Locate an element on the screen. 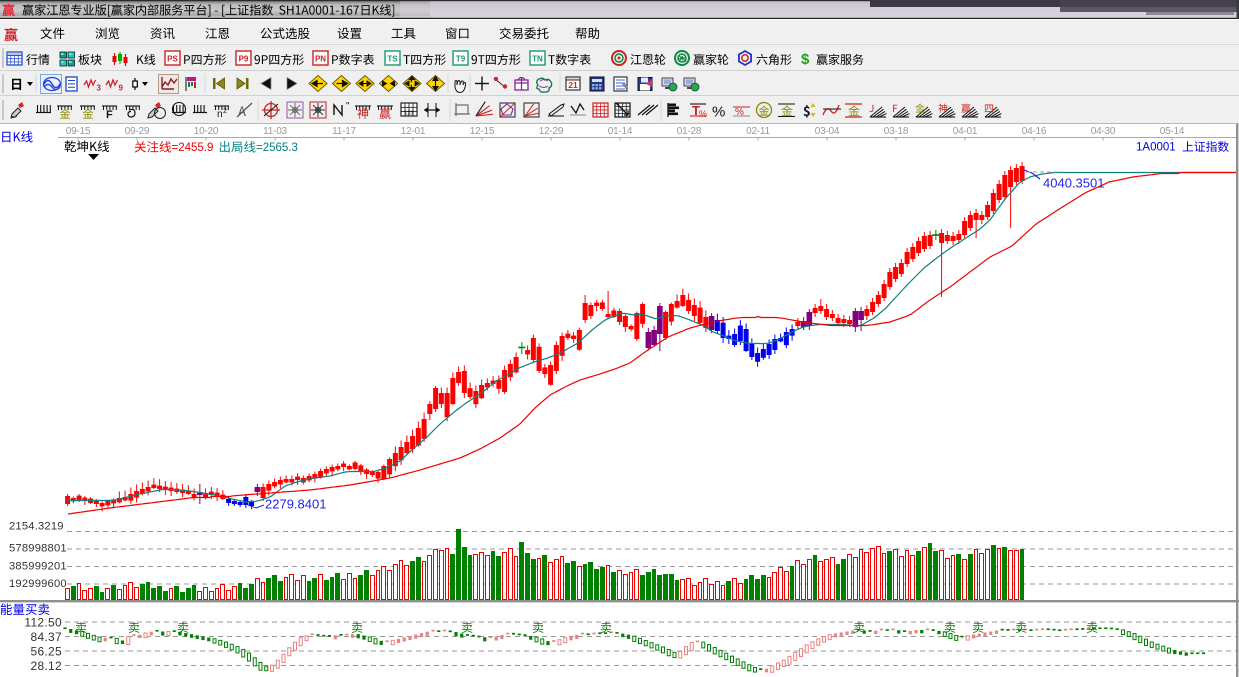  svg-text: 03-18 is located at coordinates (896, 131).